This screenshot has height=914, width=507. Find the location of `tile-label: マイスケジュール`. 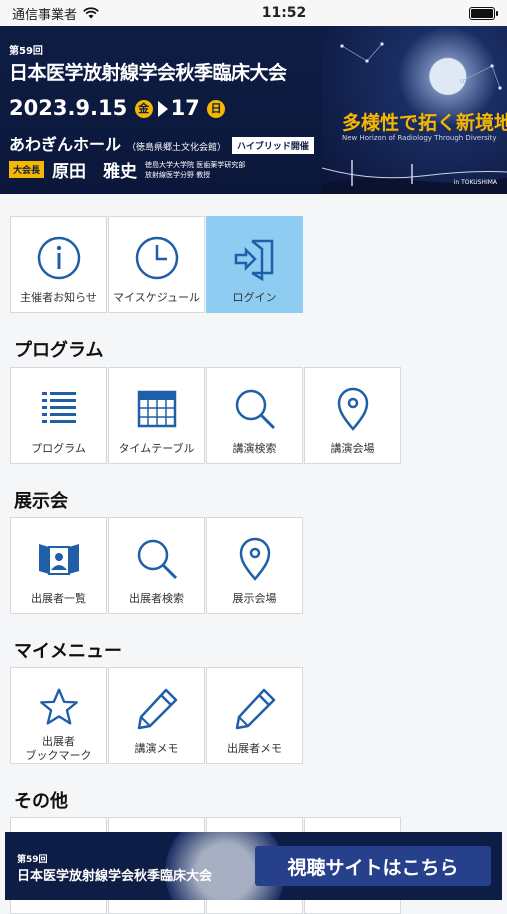

tile-label: マイスケジュール is located at coordinates (156, 297).